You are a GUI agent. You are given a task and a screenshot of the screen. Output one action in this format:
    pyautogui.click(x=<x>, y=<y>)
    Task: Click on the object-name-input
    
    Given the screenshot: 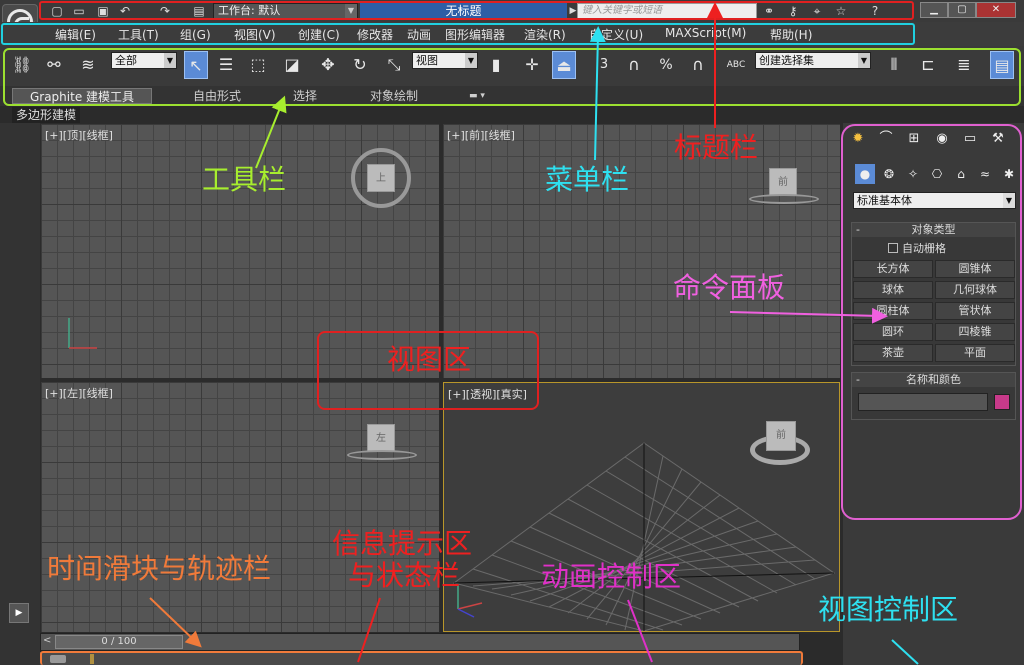 What is the action you would take?
    pyautogui.click(x=923, y=402)
    